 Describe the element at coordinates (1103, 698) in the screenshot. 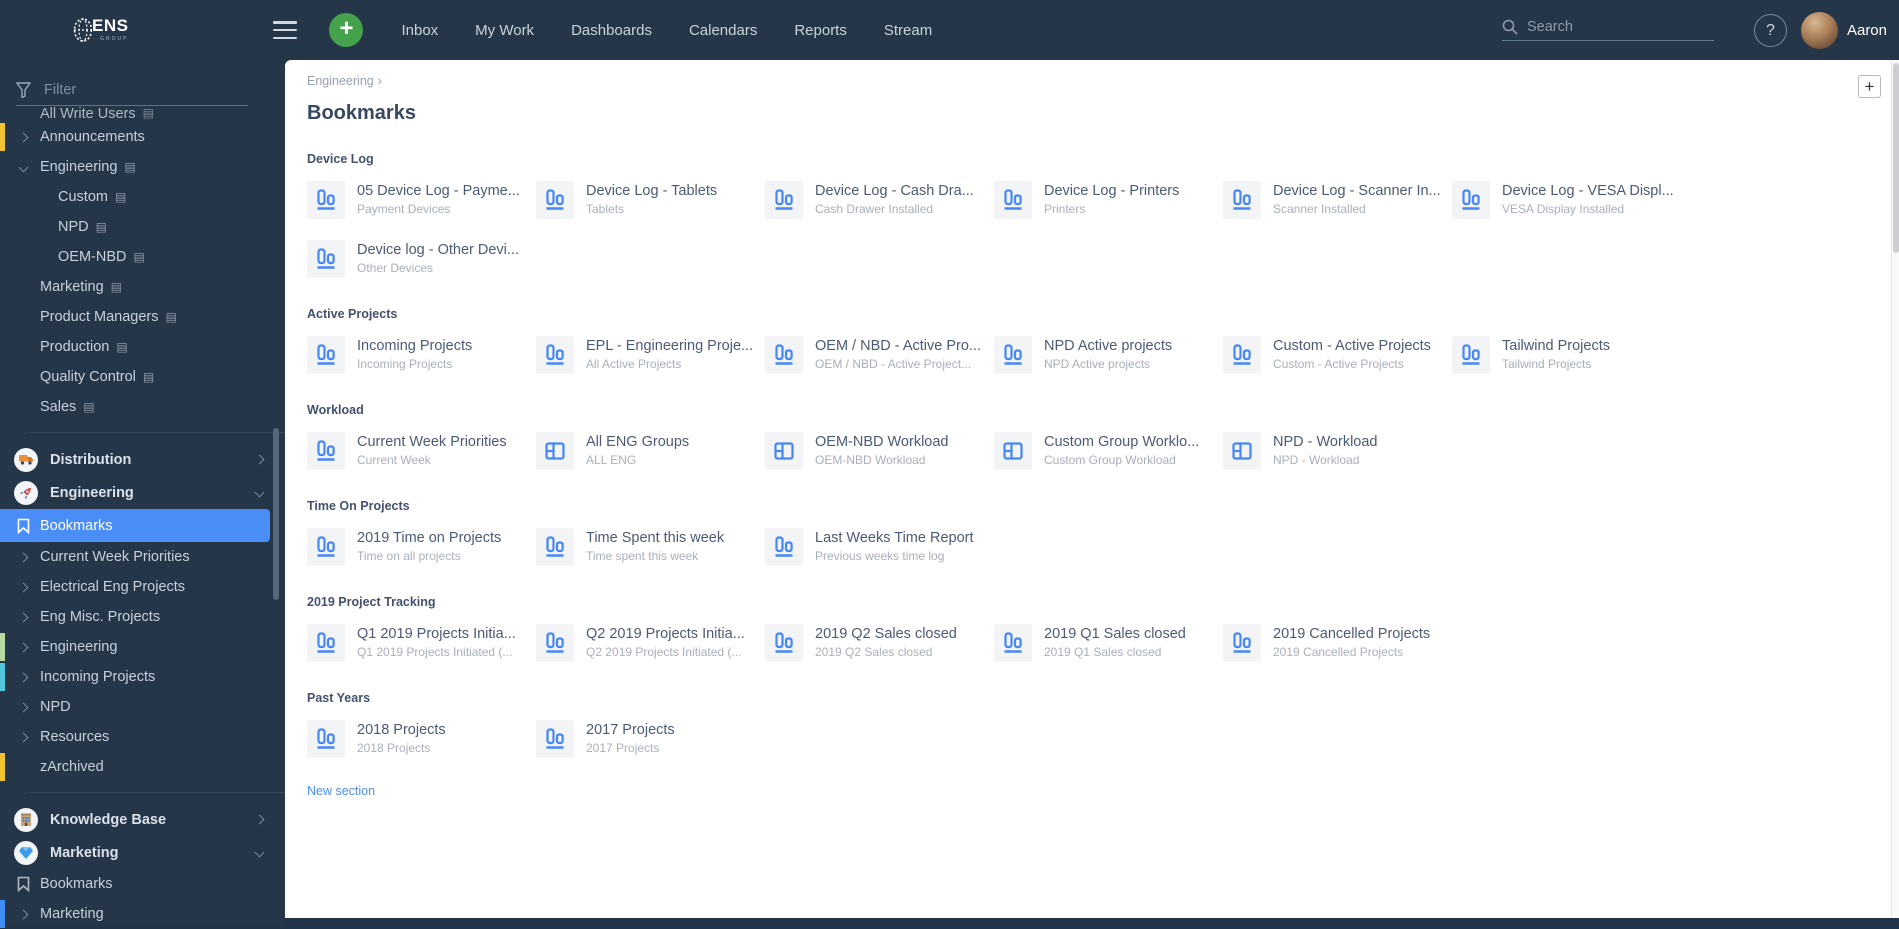

I see `section-header: Past Years` at that location.